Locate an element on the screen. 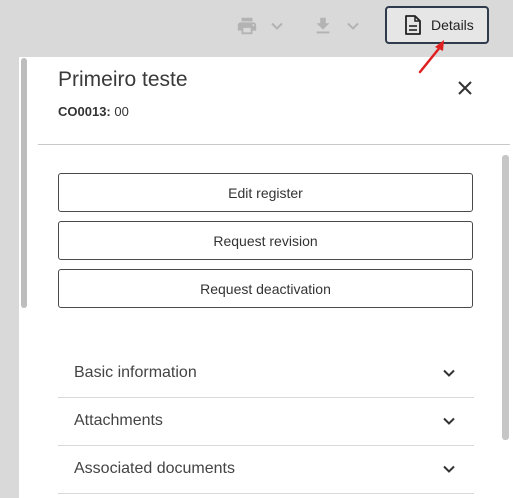 This screenshot has width=513, height=498. section-basic-information: Basic information is located at coordinates (266, 373).